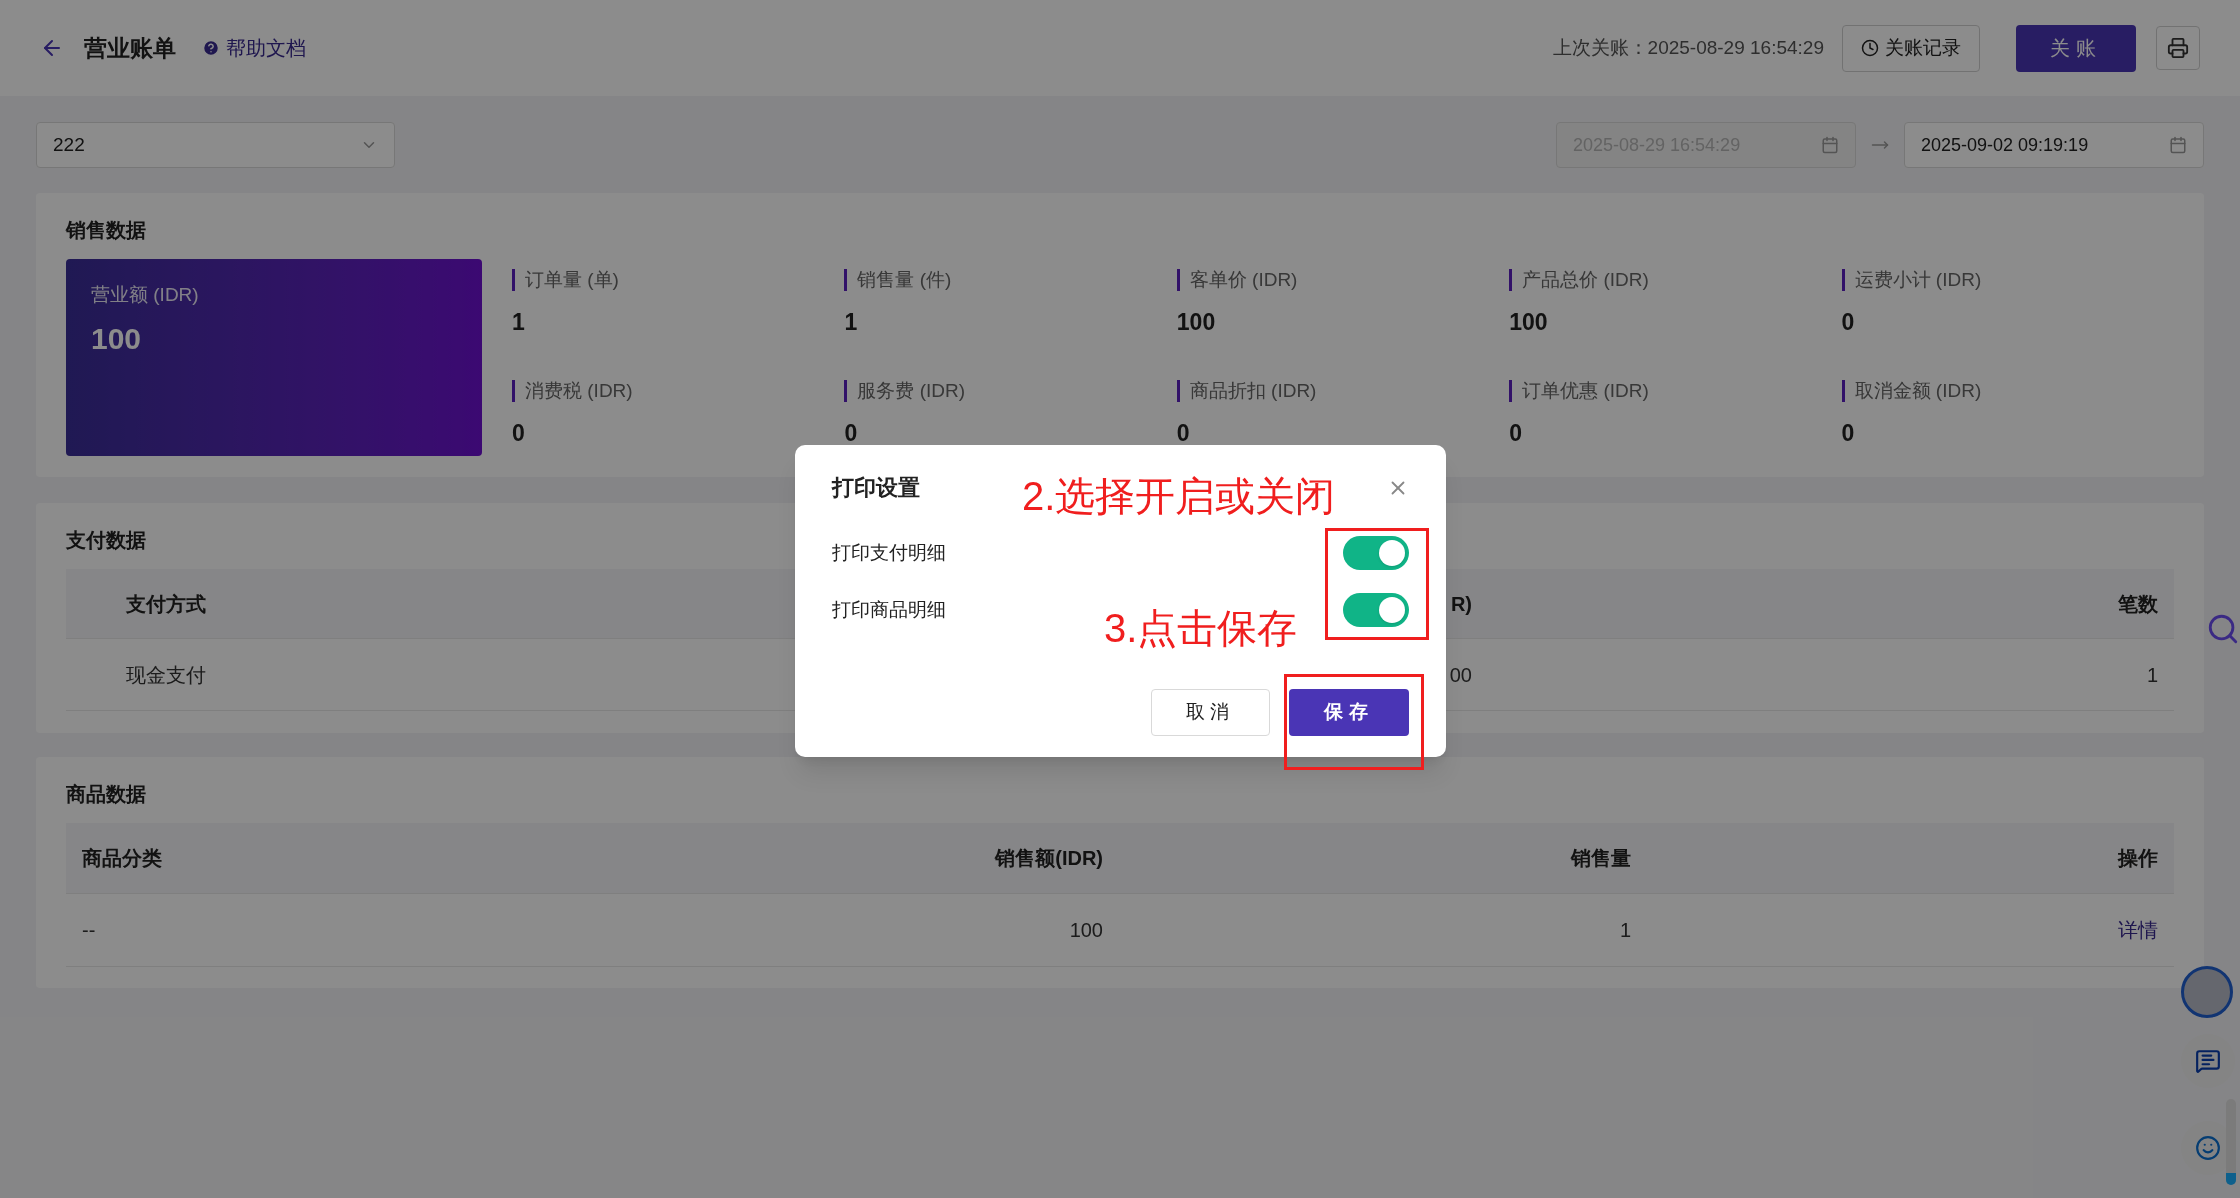 Image resolution: width=2240 pixels, height=1198 pixels. Describe the element at coordinates (1601, 858) in the screenshot. I see `column-header: 销售量` at that location.